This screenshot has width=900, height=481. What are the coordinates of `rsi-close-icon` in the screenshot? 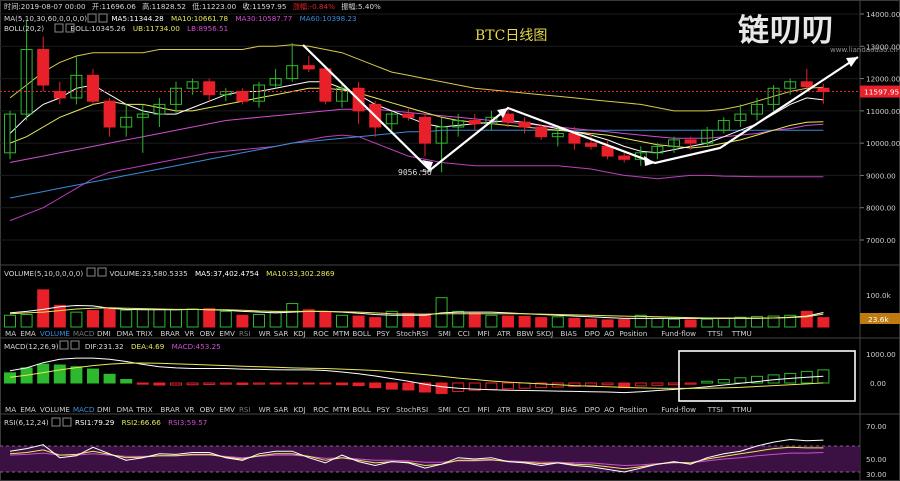 It's located at (67, 422).